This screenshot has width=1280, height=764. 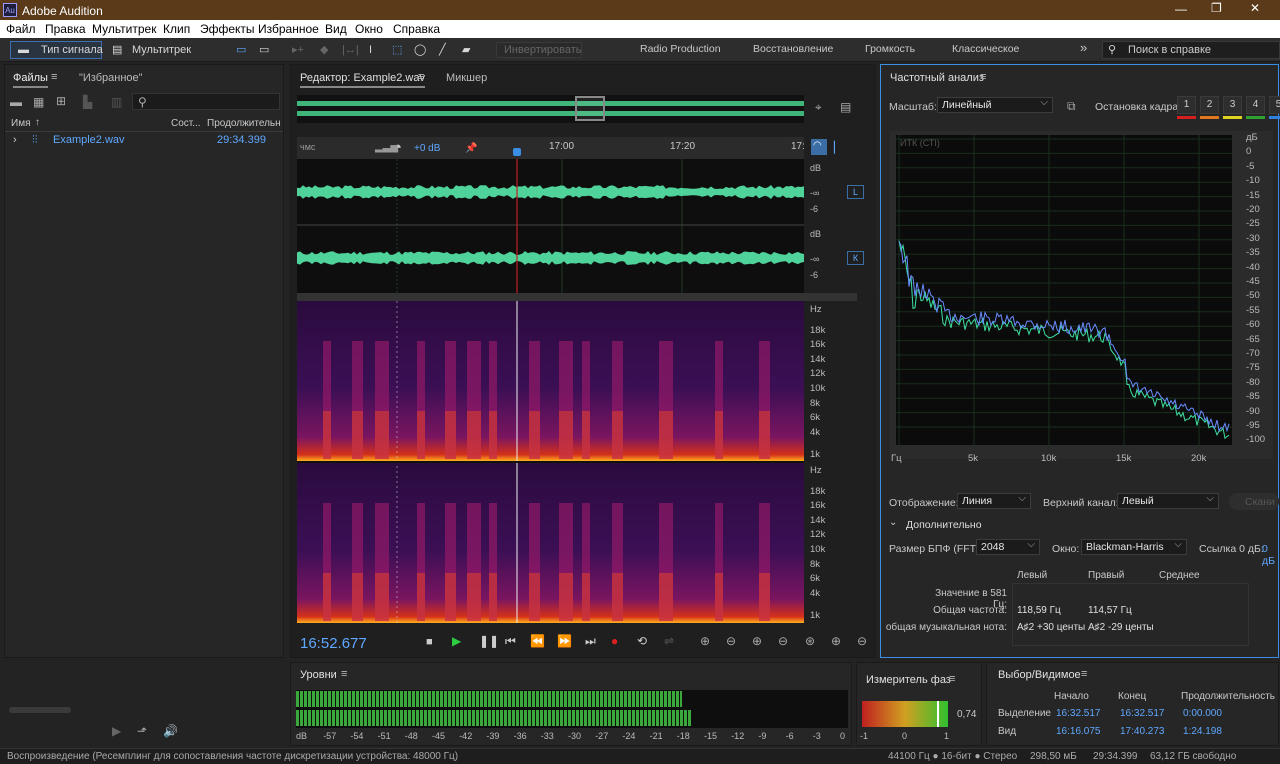 I want to click on playhead-handle, so click(x=517, y=152).